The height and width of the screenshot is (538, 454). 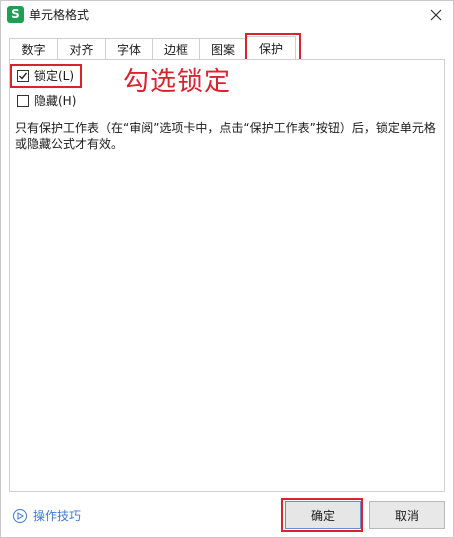 I want to click on locked-highlight, so click(x=46, y=76).